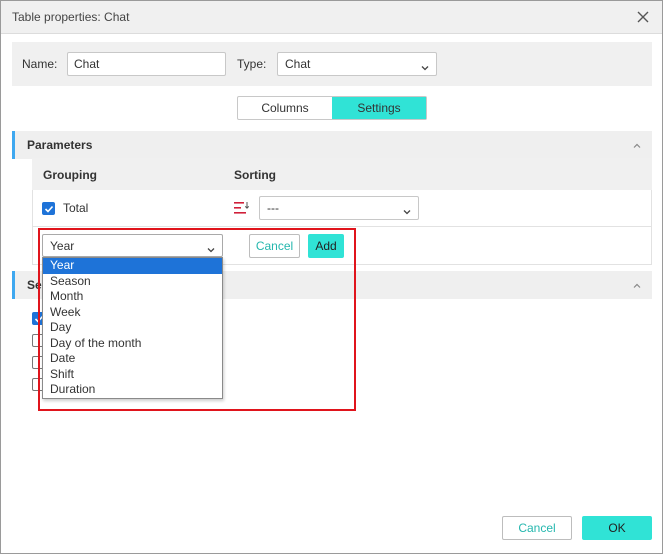 The width and height of the screenshot is (663, 554). What do you see at coordinates (285, 108) in the screenshot?
I see `tab-columns: Columns` at bounding box center [285, 108].